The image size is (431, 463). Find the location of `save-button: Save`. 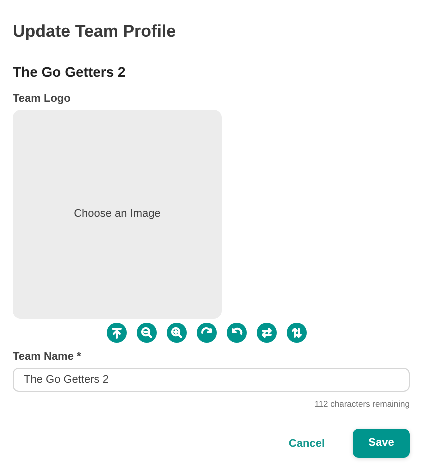

save-button: Save is located at coordinates (381, 443).